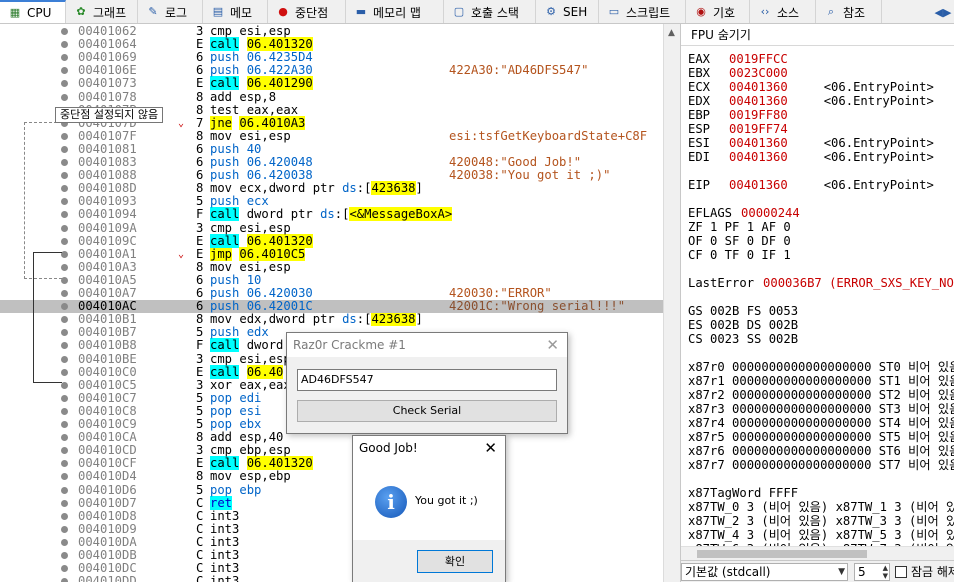 The width and height of the screenshot is (954, 582). Describe the element at coordinates (811, 87) in the screenshot. I see `register-ecx: ECX 00401360 <06.EntryPoint>` at that location.